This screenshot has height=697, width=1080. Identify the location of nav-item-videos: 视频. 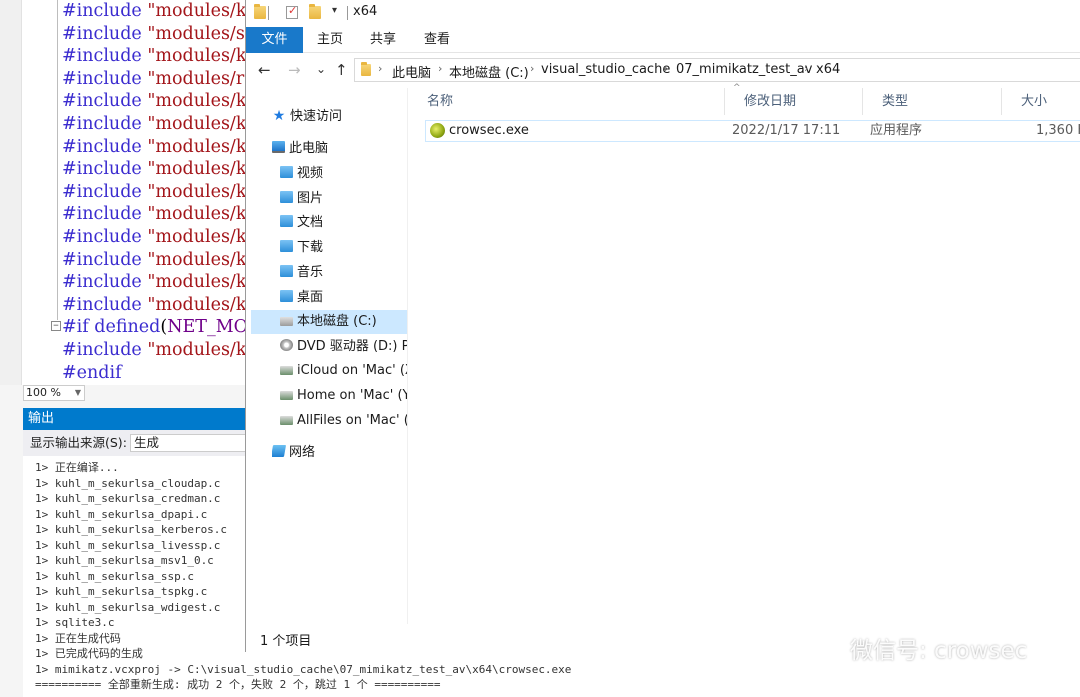
(301, 174).